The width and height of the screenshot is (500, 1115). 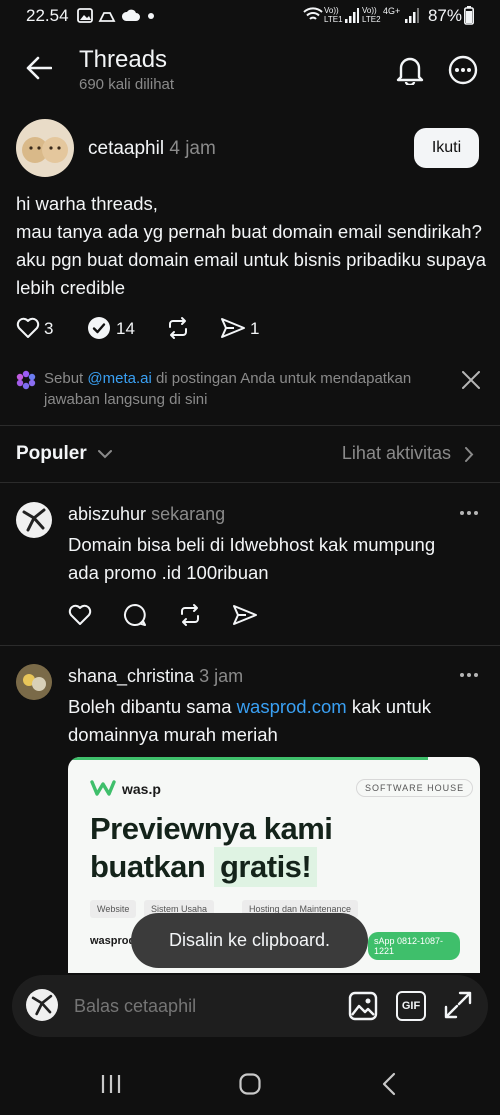 I want to click on cloud-icon, so click(x=131, y=15).